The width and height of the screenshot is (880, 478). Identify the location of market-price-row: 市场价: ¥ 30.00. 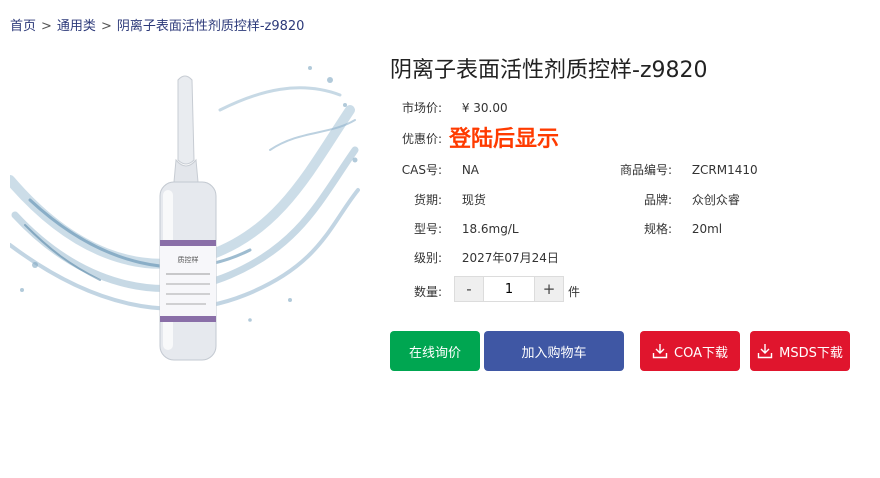
(449, 107).